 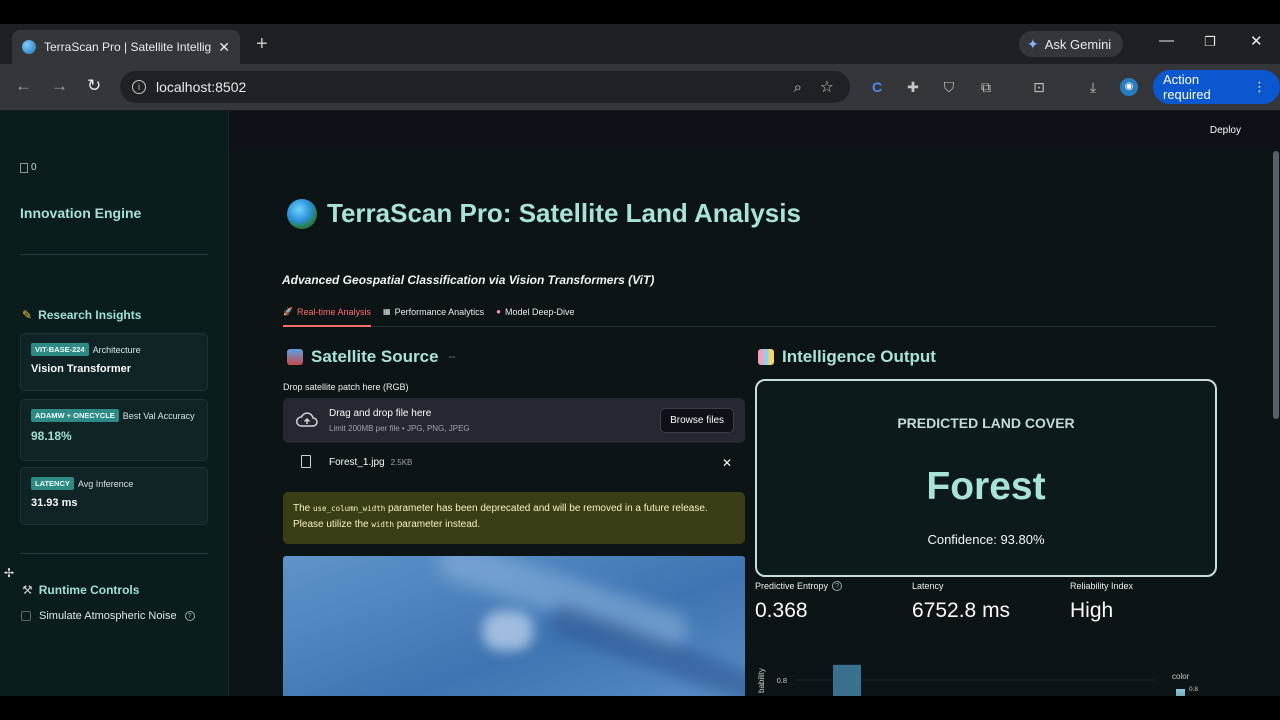 I want to click on chart-bar, so click(x=847, y=680).